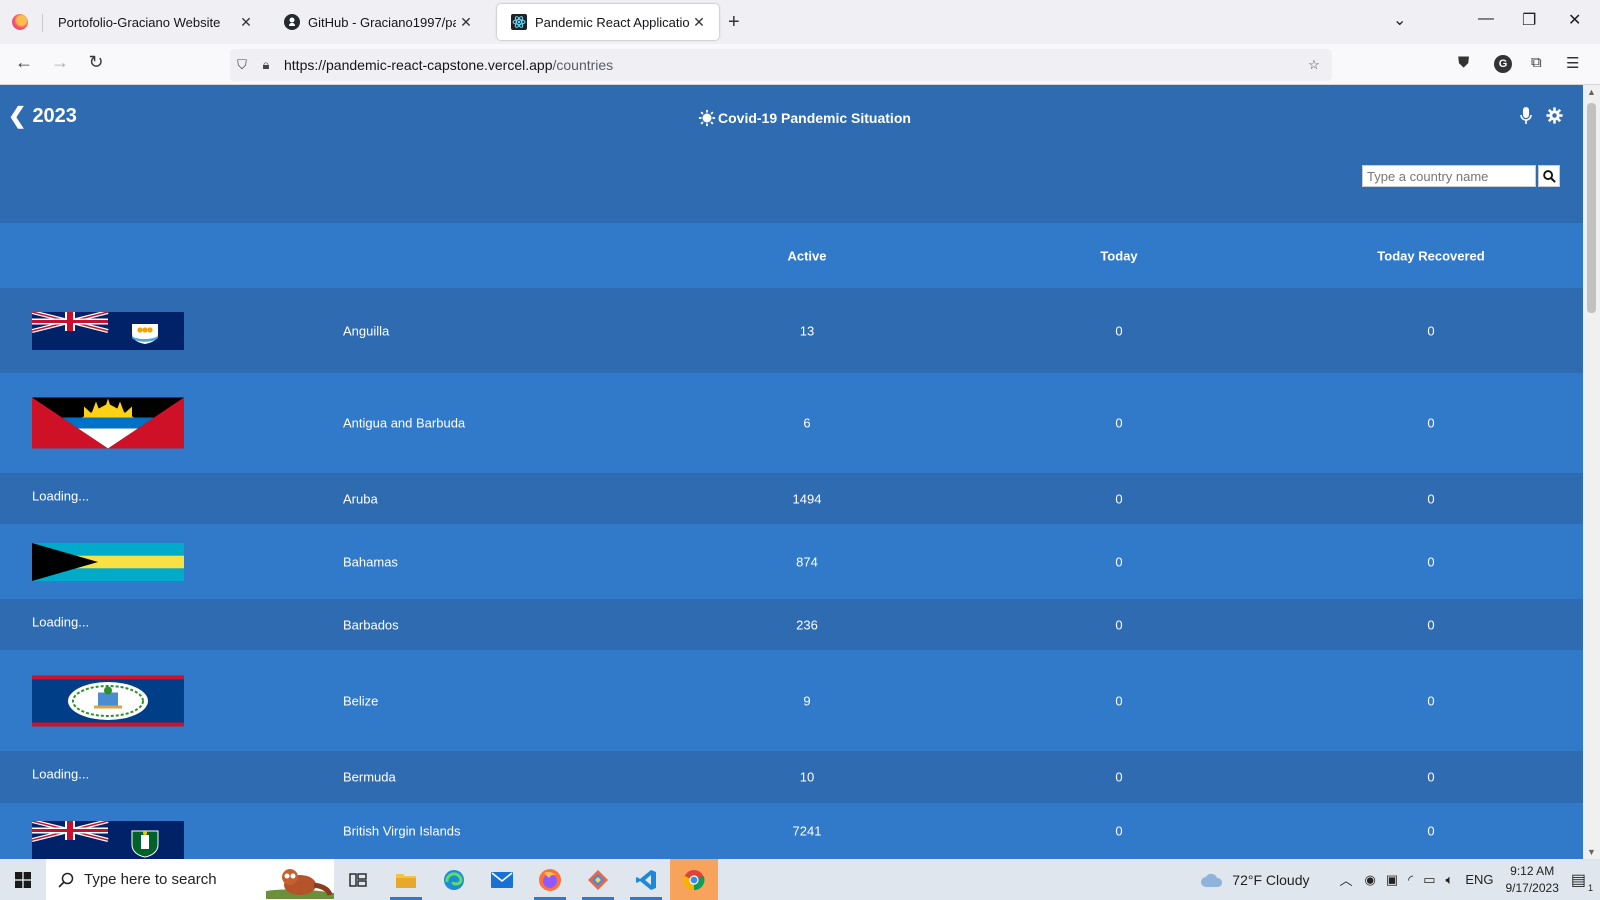  I want to click on shield-icon: ⛉, so click(242, 65).